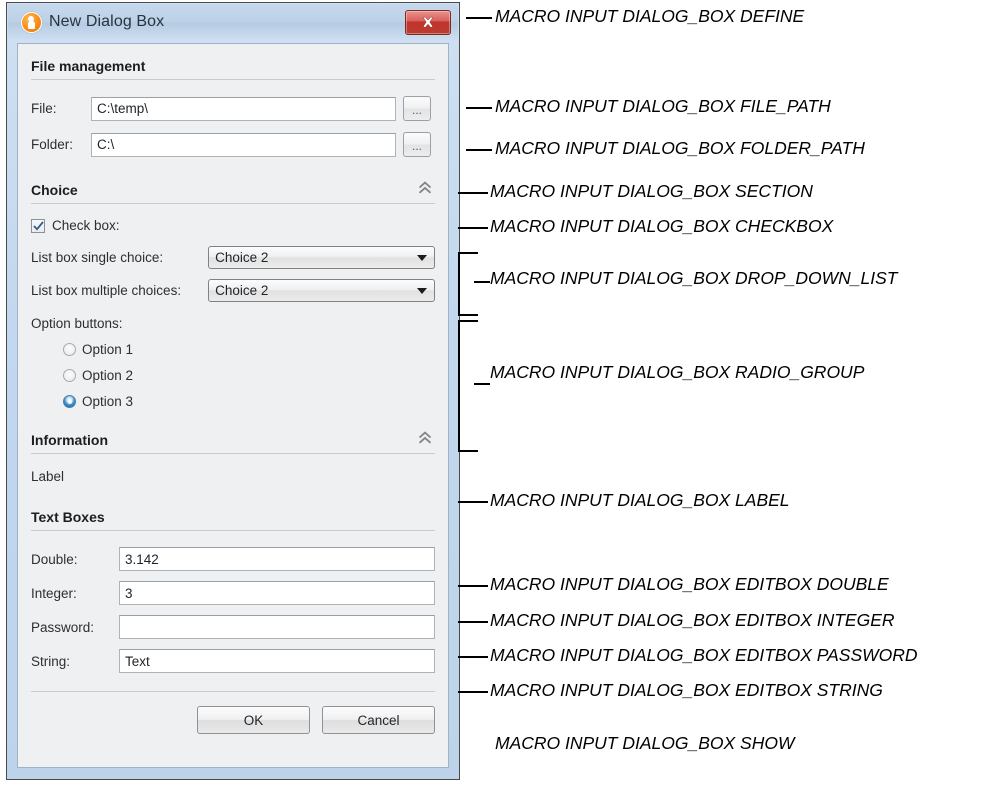 The image size is (996, 792). I want to click on check-box, so click(38, 225).